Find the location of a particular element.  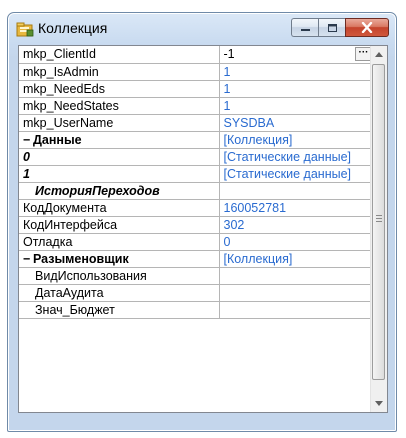

property-row: mkp_ClientId -1 ··· is located at coordinates (196, 55).